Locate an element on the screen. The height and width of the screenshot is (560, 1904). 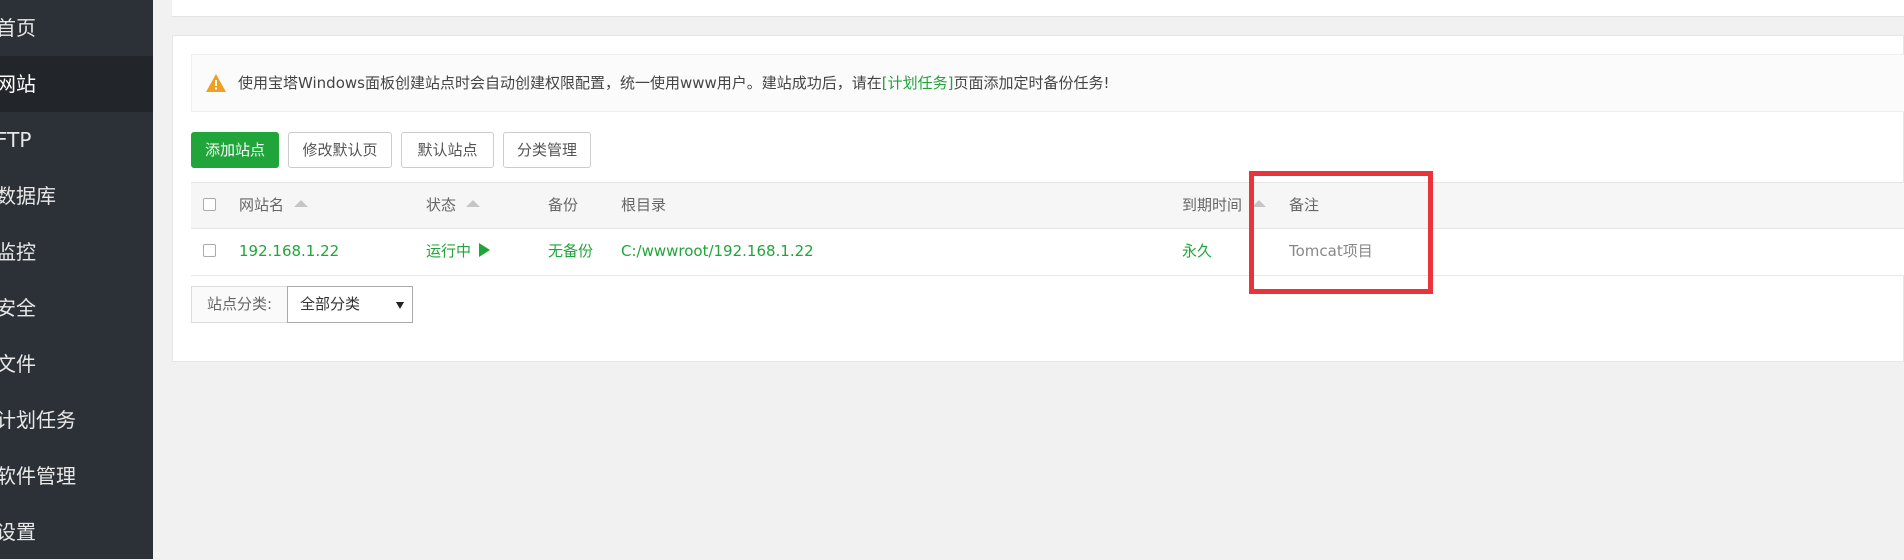
sidebar-item-security: 安全 is located at coordinates (76, 308).